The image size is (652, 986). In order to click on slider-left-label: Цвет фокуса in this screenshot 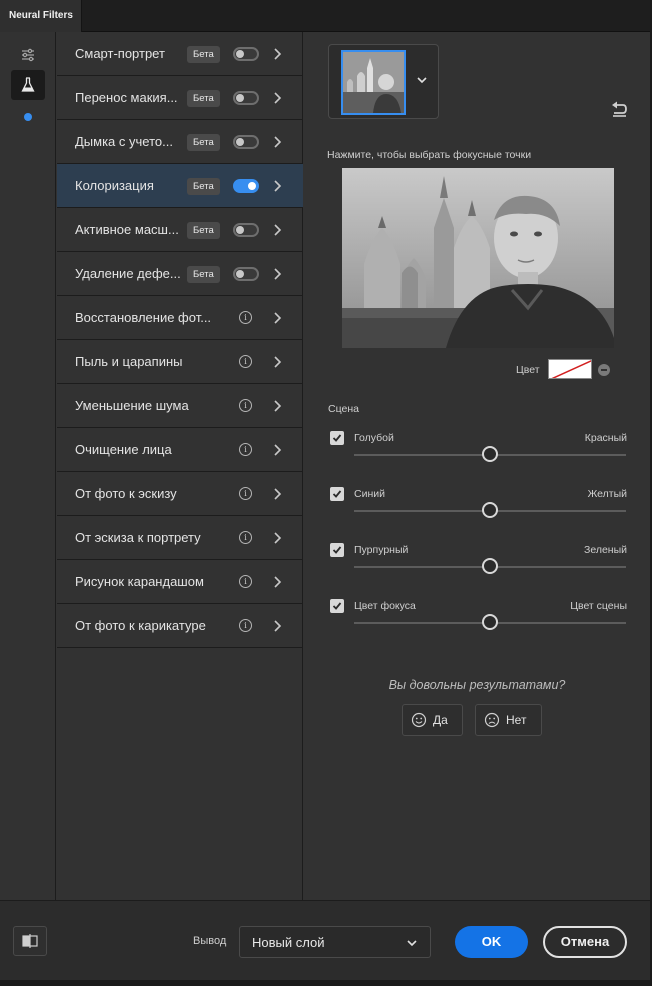, I will do `click(385, 606)`.